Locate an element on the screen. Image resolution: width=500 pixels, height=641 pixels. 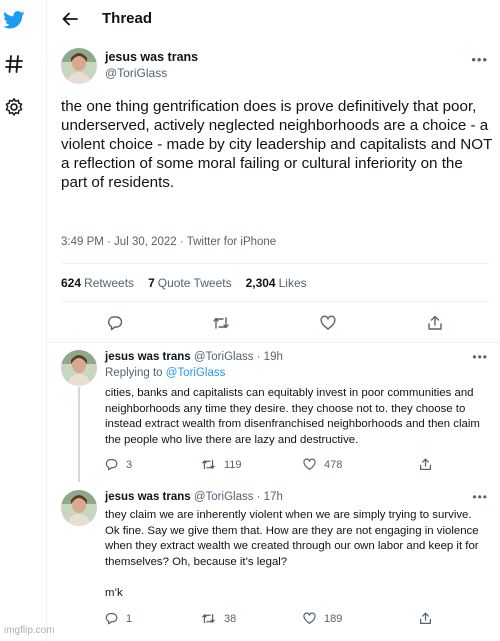
like-button: 189 is located at coordinates (322, 618).